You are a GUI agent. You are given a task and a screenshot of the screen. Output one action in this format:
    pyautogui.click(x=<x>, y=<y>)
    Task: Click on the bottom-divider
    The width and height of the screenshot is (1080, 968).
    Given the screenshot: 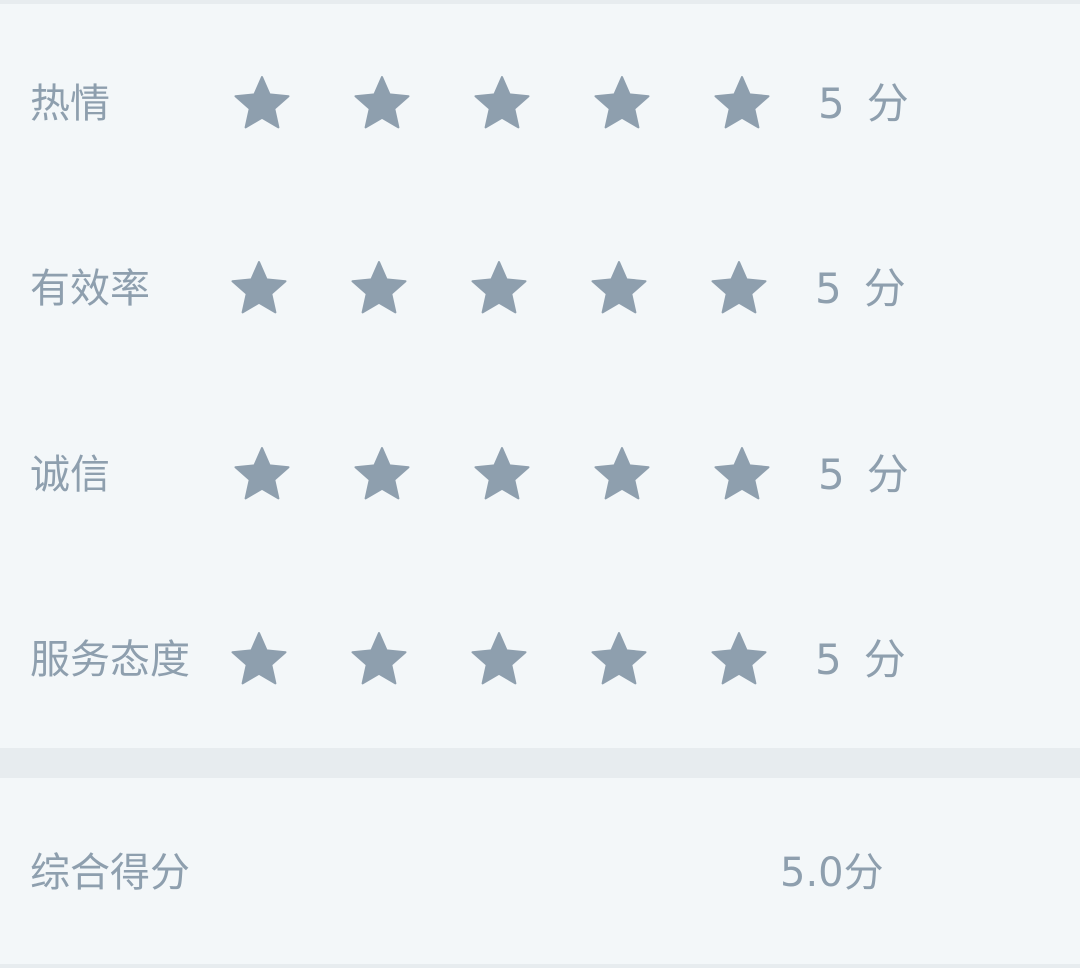 What is the action you would take?
    pyautogui.click(x=540, y=966)
    